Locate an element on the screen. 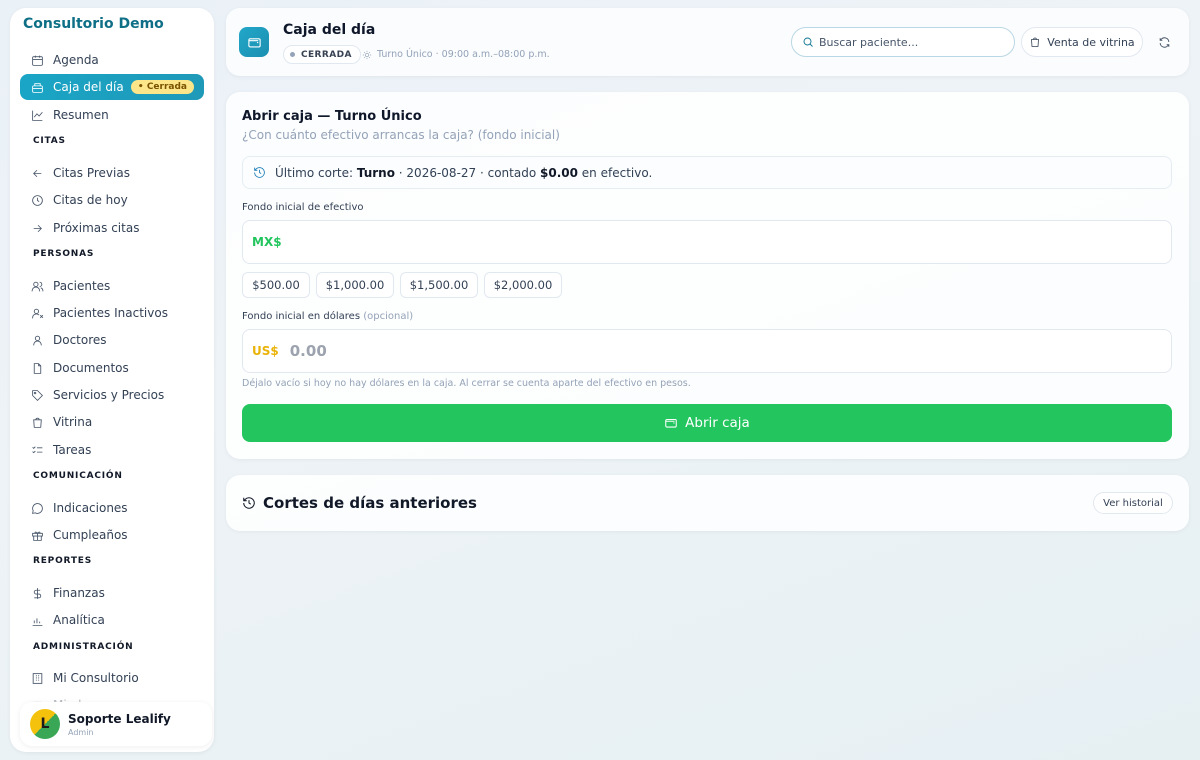  user-x-icon is located at coordinates (37, 313).